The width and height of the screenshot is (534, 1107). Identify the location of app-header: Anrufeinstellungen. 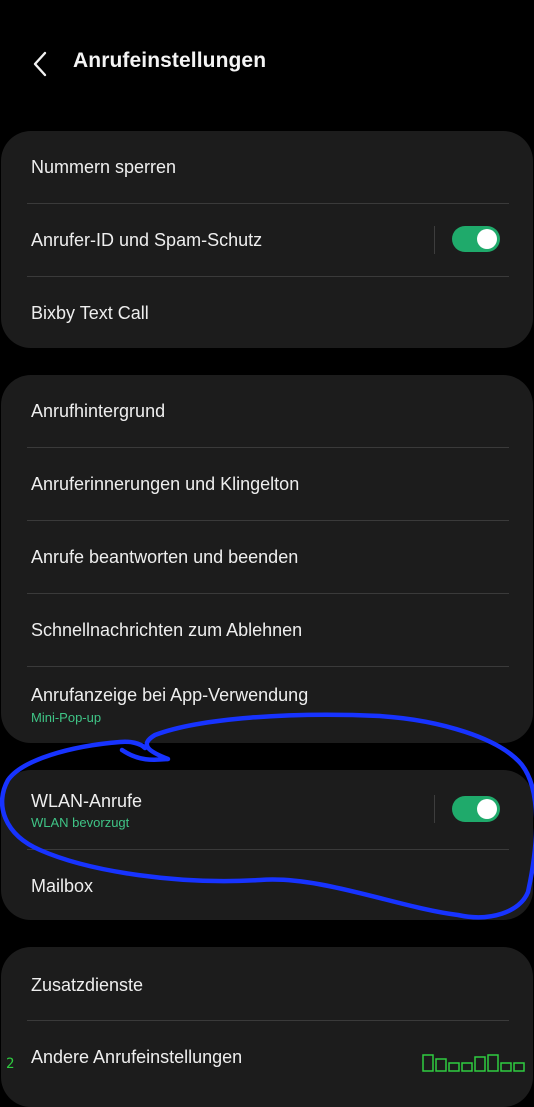
(267, 63).